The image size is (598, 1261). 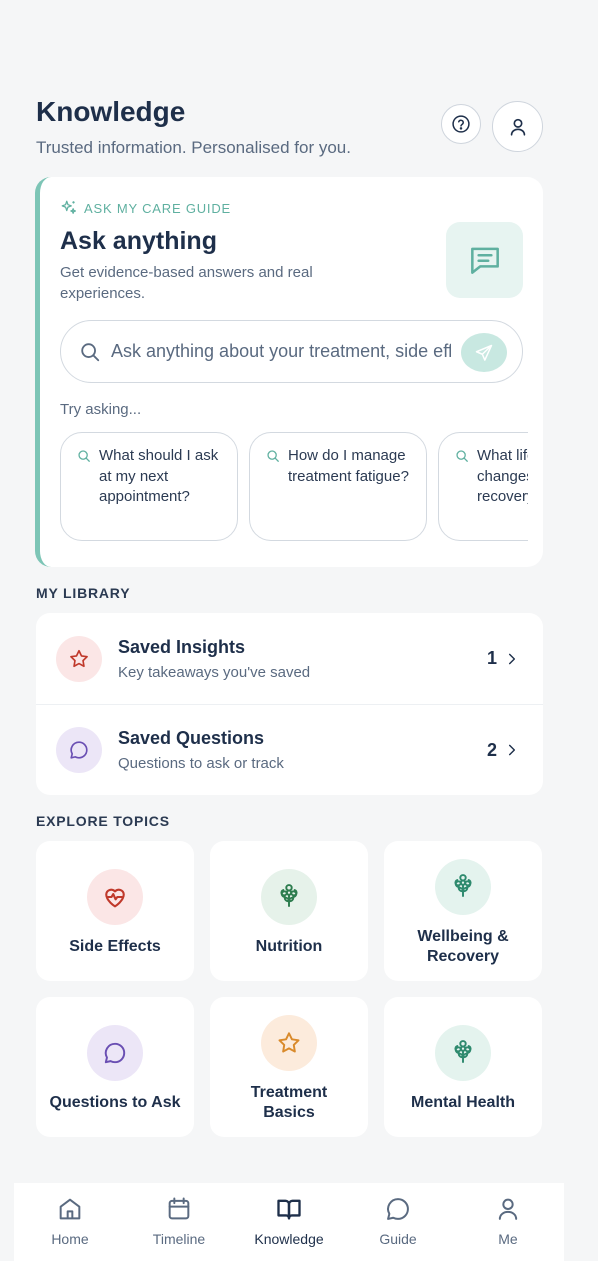 I want to click on ask-eyebrow-label: ASK MY CARE GUIDE, so click(x=158, y=208).